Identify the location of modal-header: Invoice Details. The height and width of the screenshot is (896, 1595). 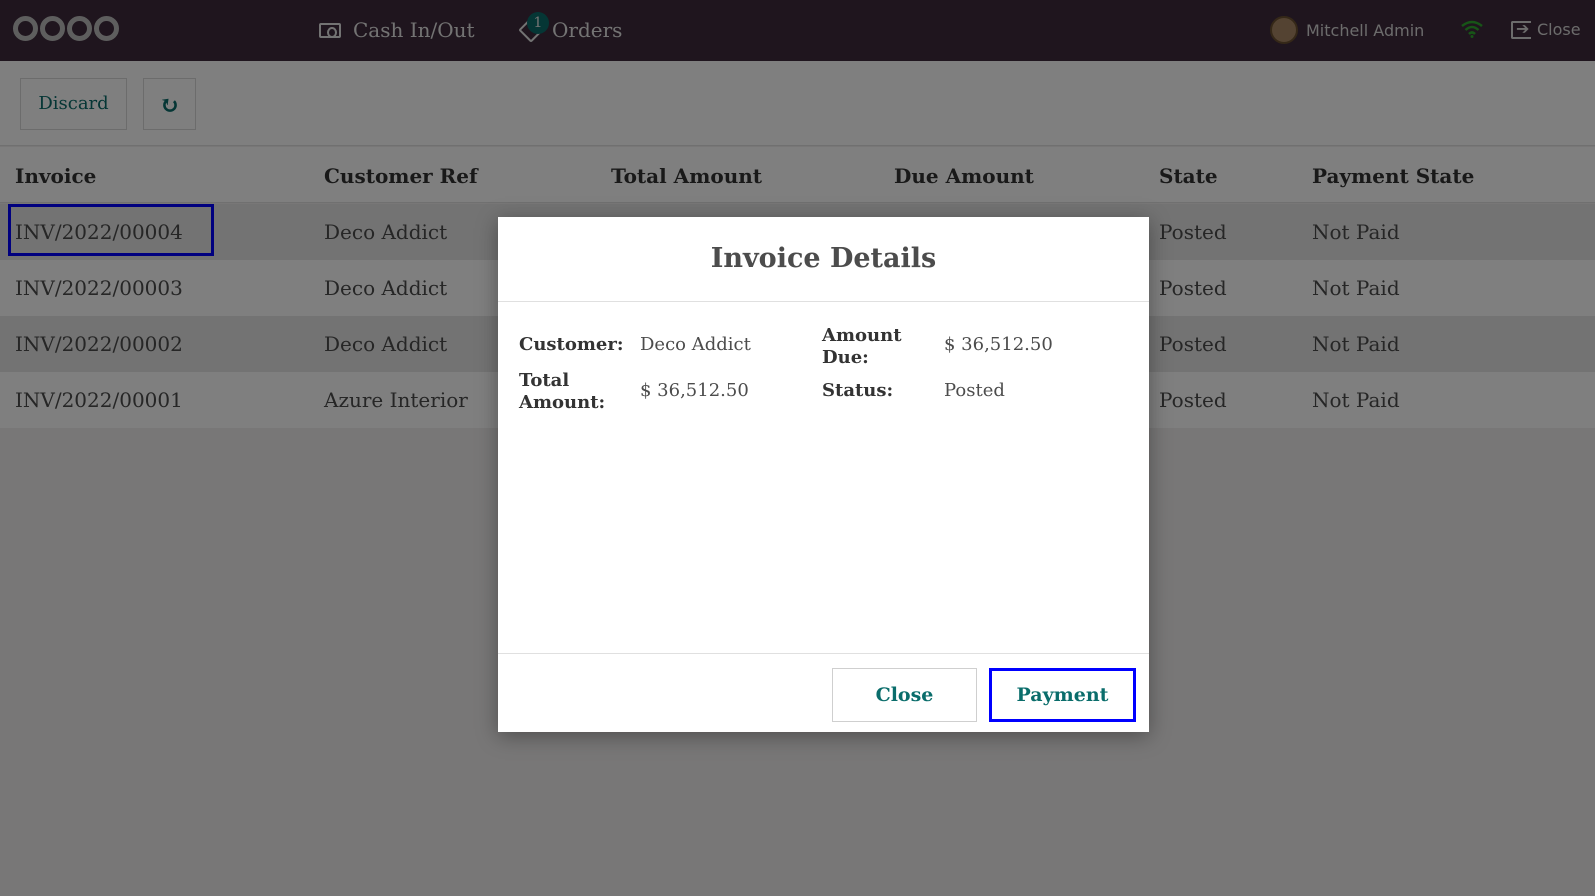
(823, 259).